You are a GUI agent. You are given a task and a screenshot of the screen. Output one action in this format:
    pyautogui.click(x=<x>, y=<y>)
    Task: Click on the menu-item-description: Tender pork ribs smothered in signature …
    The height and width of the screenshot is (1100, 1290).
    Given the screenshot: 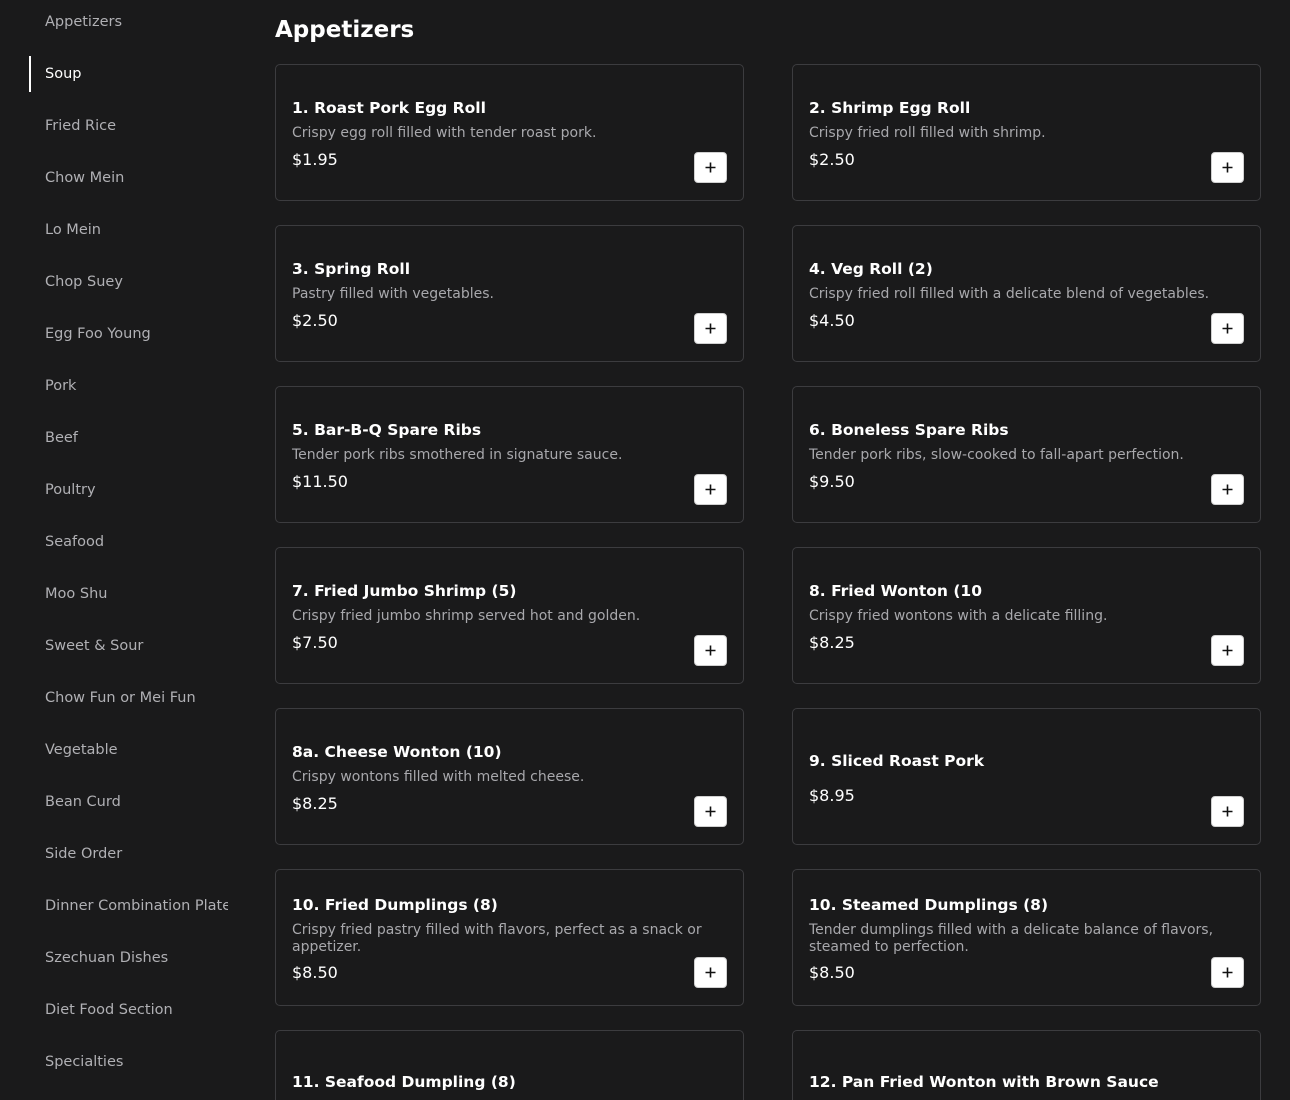 What is the action you would take?
    pyautogui.click(x=457, y=455)
    